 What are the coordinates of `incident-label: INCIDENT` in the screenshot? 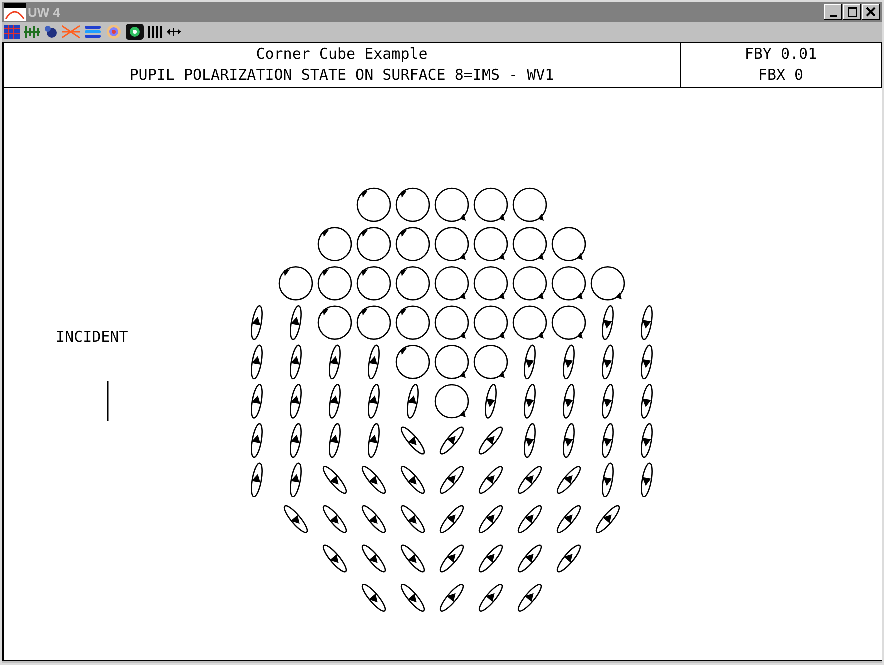 It's located at (92, 337).